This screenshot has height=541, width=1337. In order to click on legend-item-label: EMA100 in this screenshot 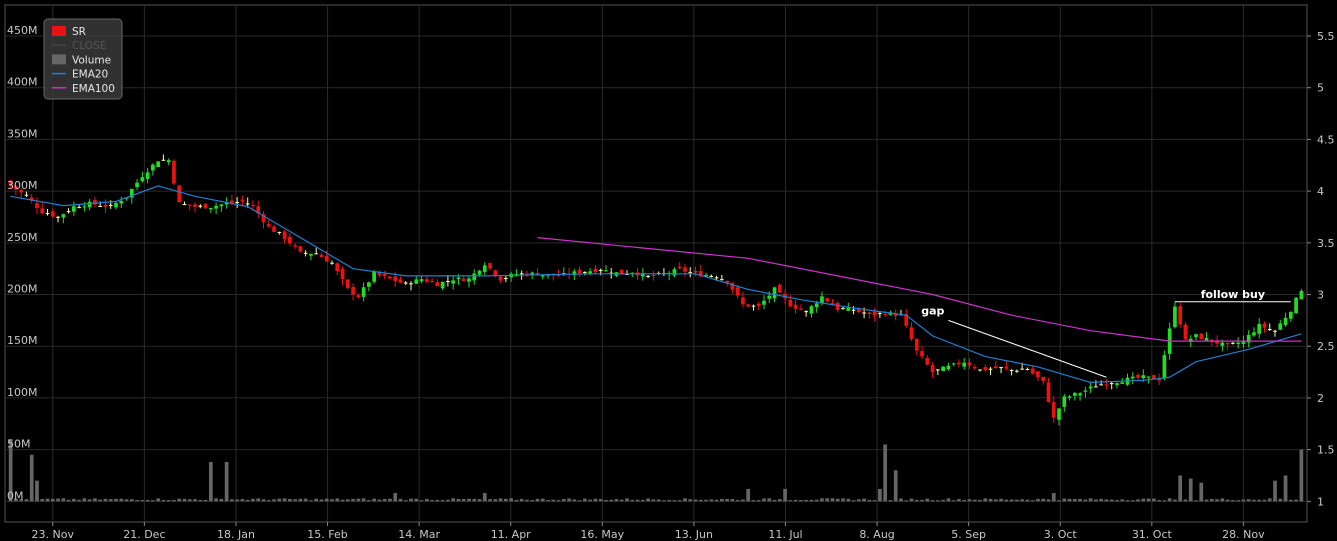, I will do `click(93, 89)`.